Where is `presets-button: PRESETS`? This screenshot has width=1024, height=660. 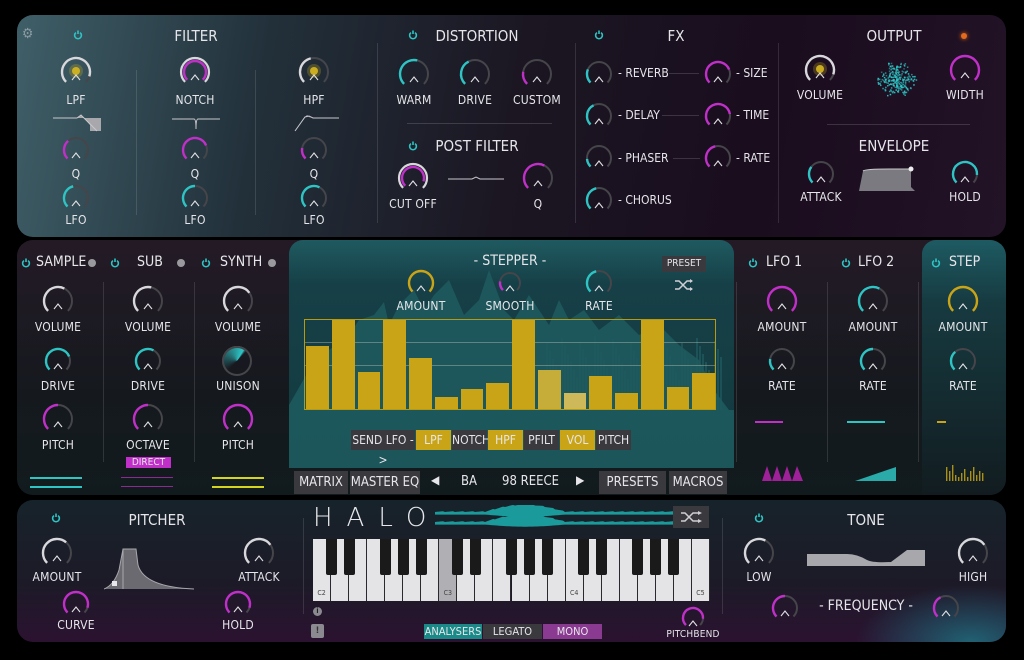 presets-button: PRESETS is located at coordinates (632, 482).